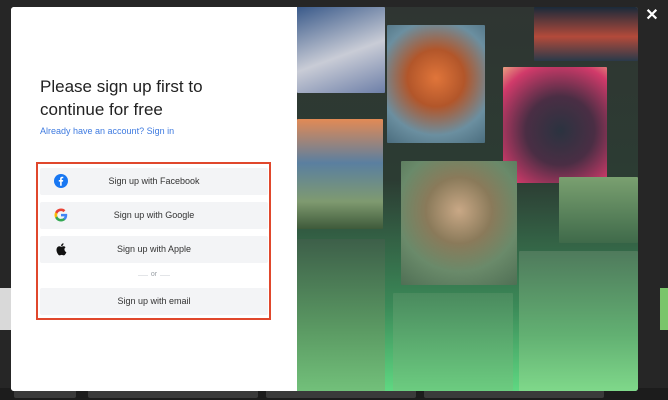 The image size is (668, 400). Describe the element at coordinates (459, 223) in the screenshot. I see `gallery-image-woman` at that location.